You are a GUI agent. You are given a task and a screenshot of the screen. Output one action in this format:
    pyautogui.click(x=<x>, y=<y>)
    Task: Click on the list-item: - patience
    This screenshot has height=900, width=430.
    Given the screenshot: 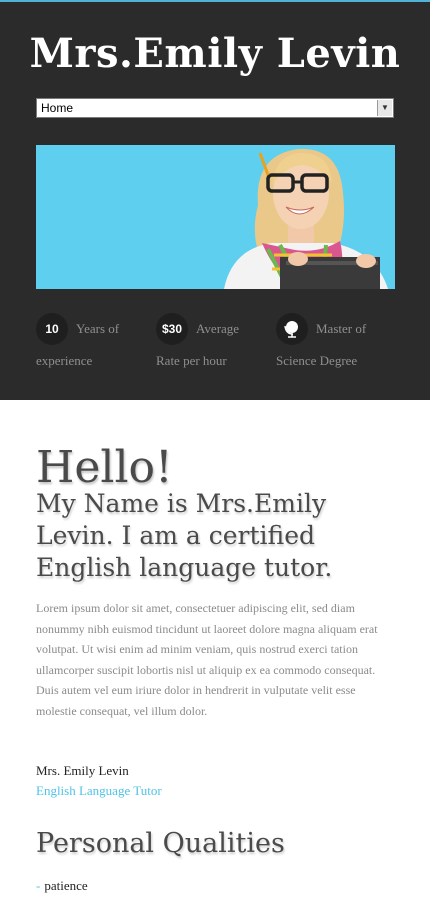 What is the action you would take?
    pyautogui.click(x=62, y=886)
    